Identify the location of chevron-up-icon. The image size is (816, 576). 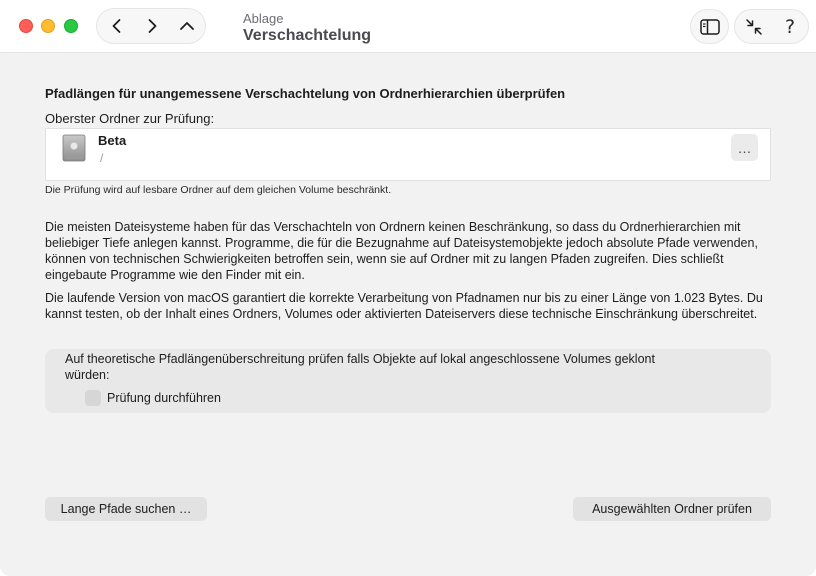
(187, 26).